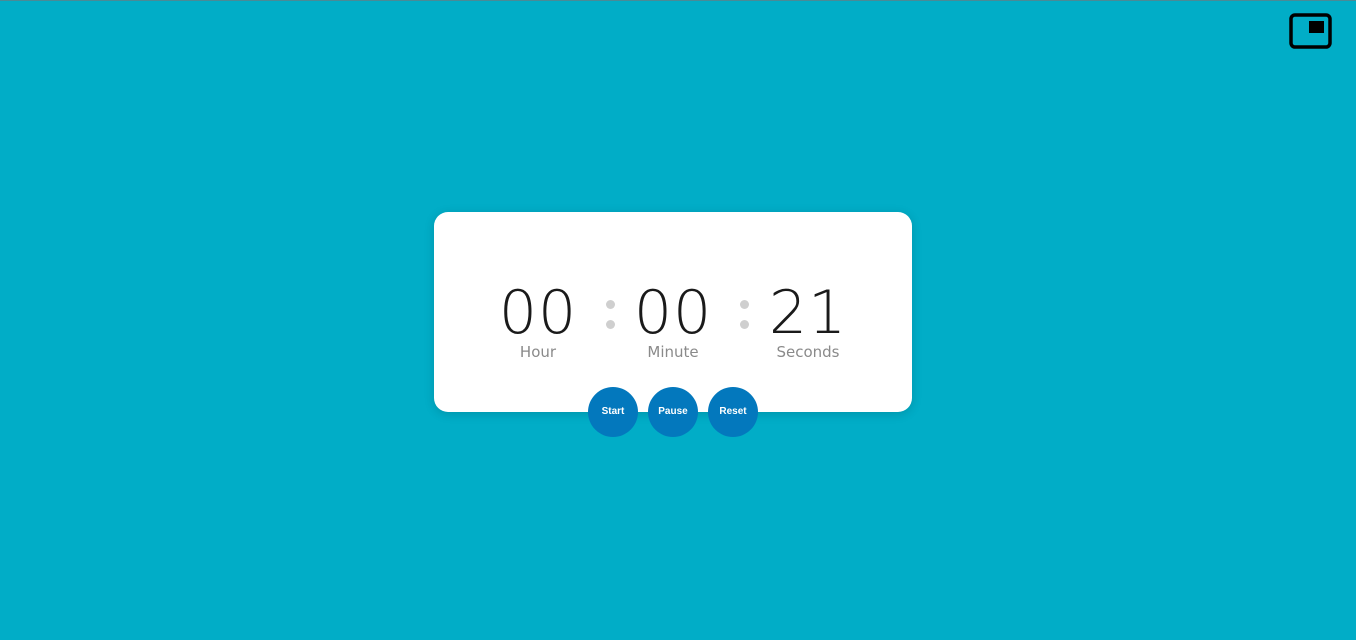 This screenshot has height=640, width=1356. Describe the element at coordinates (733, 412) in the screenshot. I see `reset-button: Reset` at that location.